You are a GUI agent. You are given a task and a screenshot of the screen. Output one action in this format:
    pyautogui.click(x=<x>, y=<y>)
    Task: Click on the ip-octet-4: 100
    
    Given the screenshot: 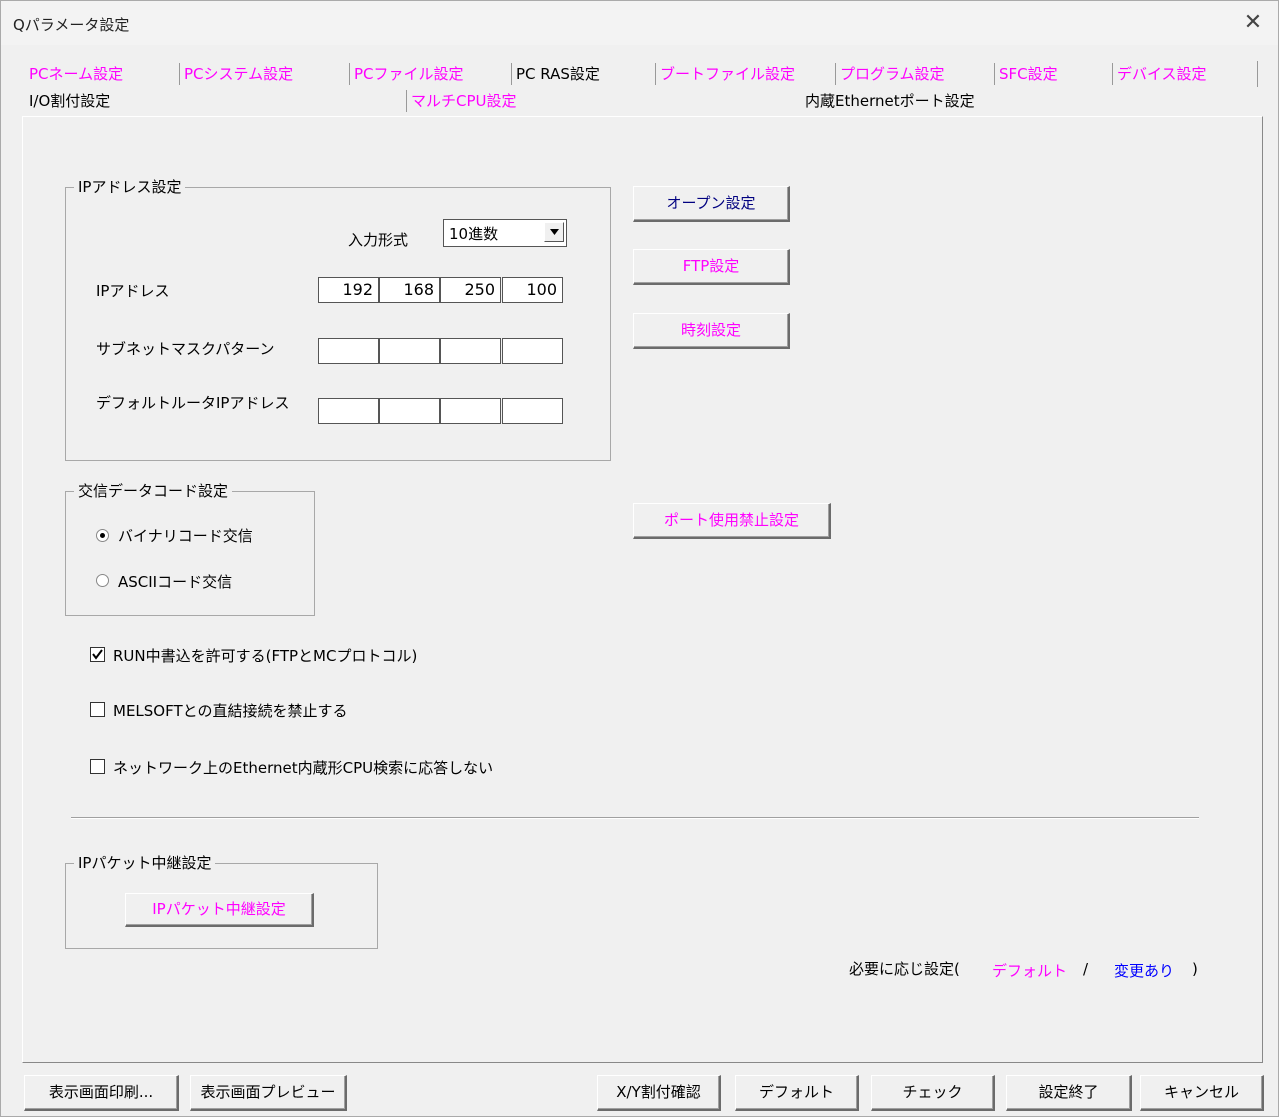 What is the action you would take?
    pyautogui.click(x=532, y=290)
    